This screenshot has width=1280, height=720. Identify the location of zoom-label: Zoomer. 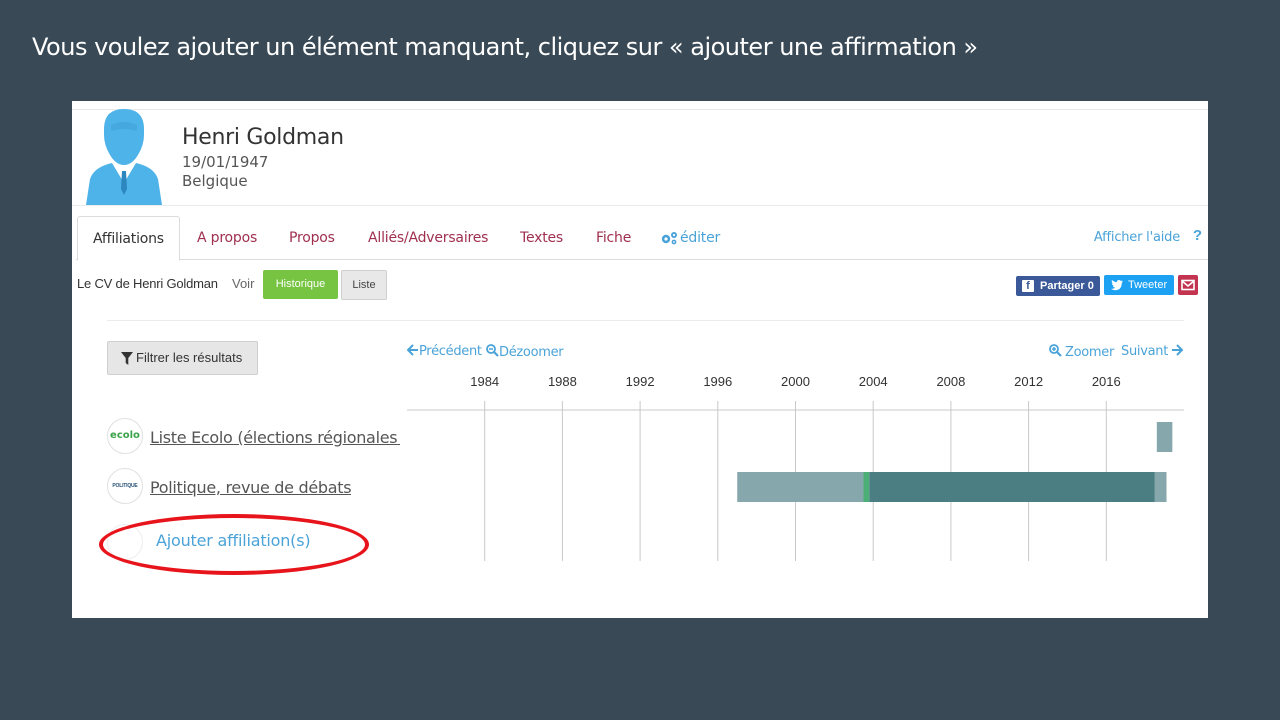
(1090, 352).